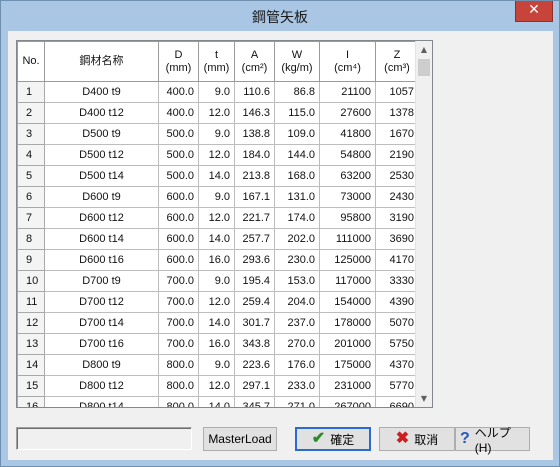 The image size is (560, 467). I want to click on diameter-cell: 400.0, so click(178, 113).